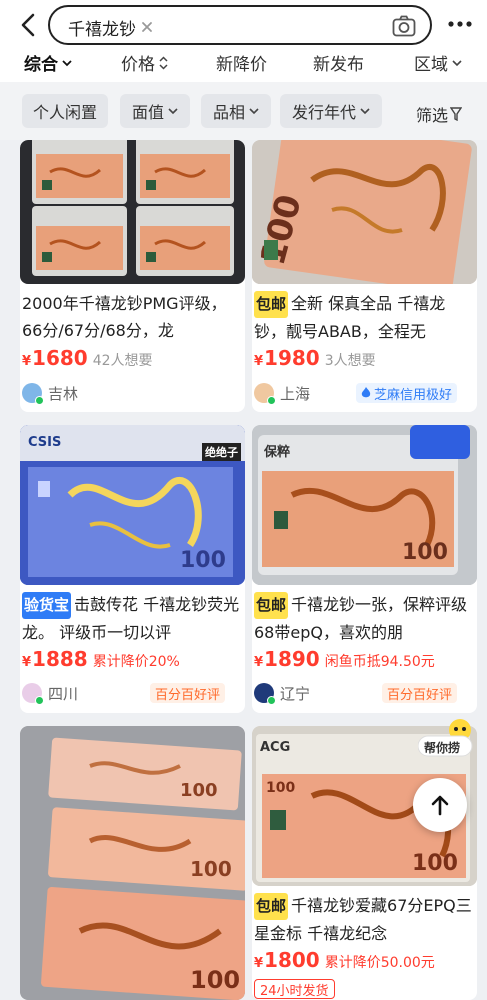 The width and height of the screenshot is (487, 1000). What do you see at coordinates (41, 65) in the screenshot?
I see `sort-tab-label: 综合` at bounding box center [41, 65].